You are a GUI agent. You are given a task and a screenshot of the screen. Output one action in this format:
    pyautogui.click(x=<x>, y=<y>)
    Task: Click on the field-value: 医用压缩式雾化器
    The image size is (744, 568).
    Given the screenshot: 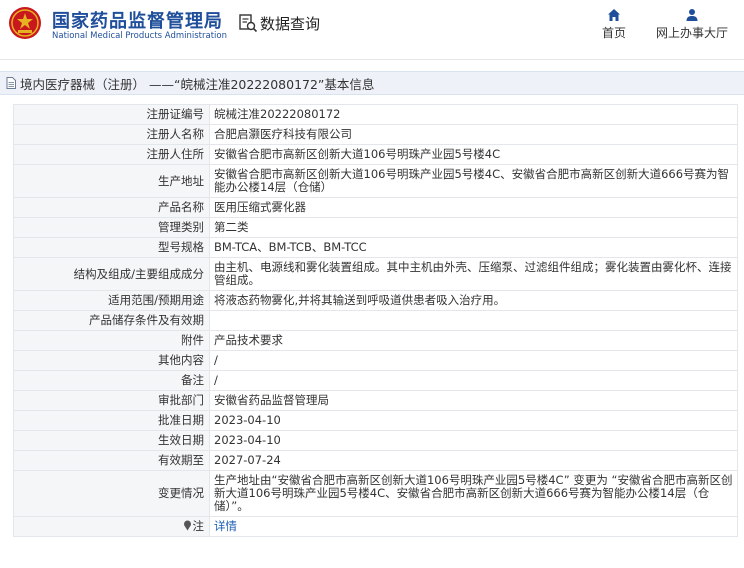 What is the action you would take?
    pyautogui.click(x=473, y=207)
    